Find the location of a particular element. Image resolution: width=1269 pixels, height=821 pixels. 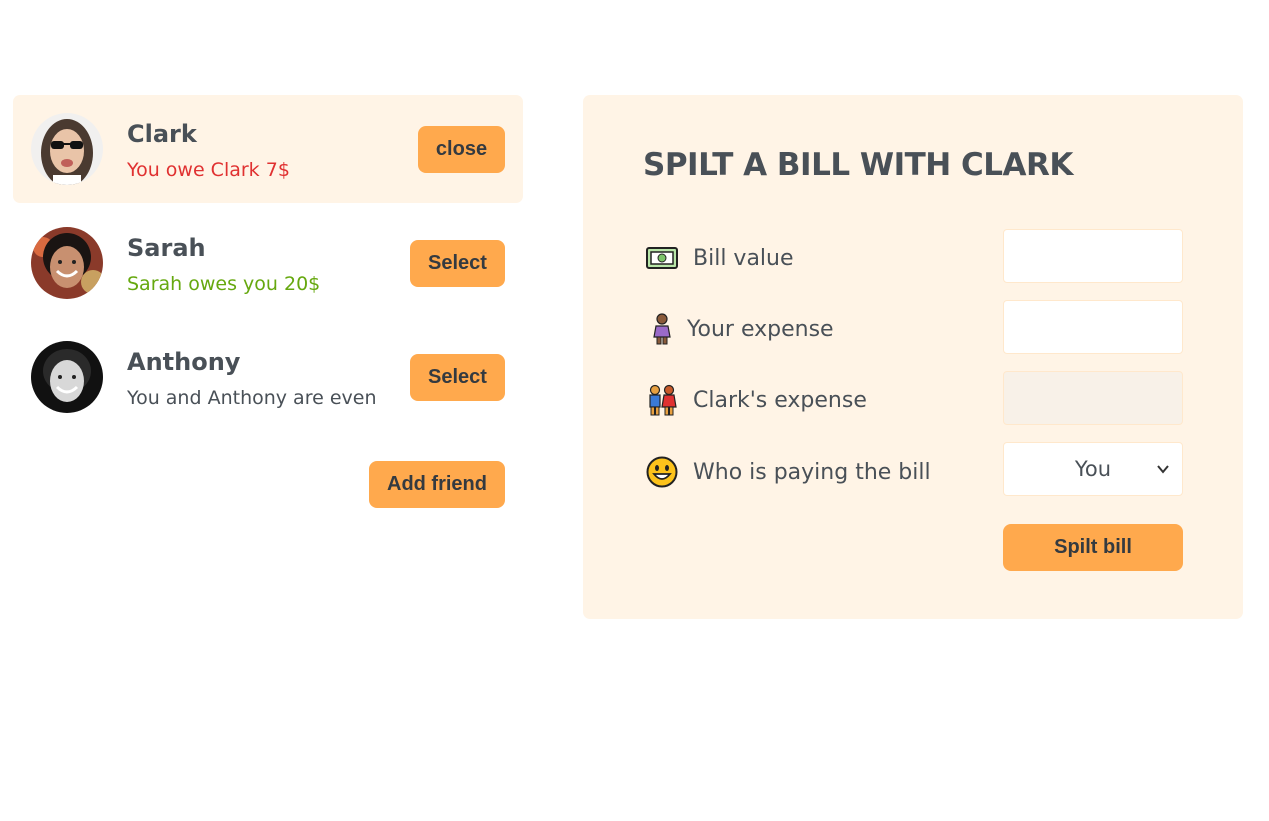

friend-balance: You and Anthony are even is located at coordinates (252, 398).